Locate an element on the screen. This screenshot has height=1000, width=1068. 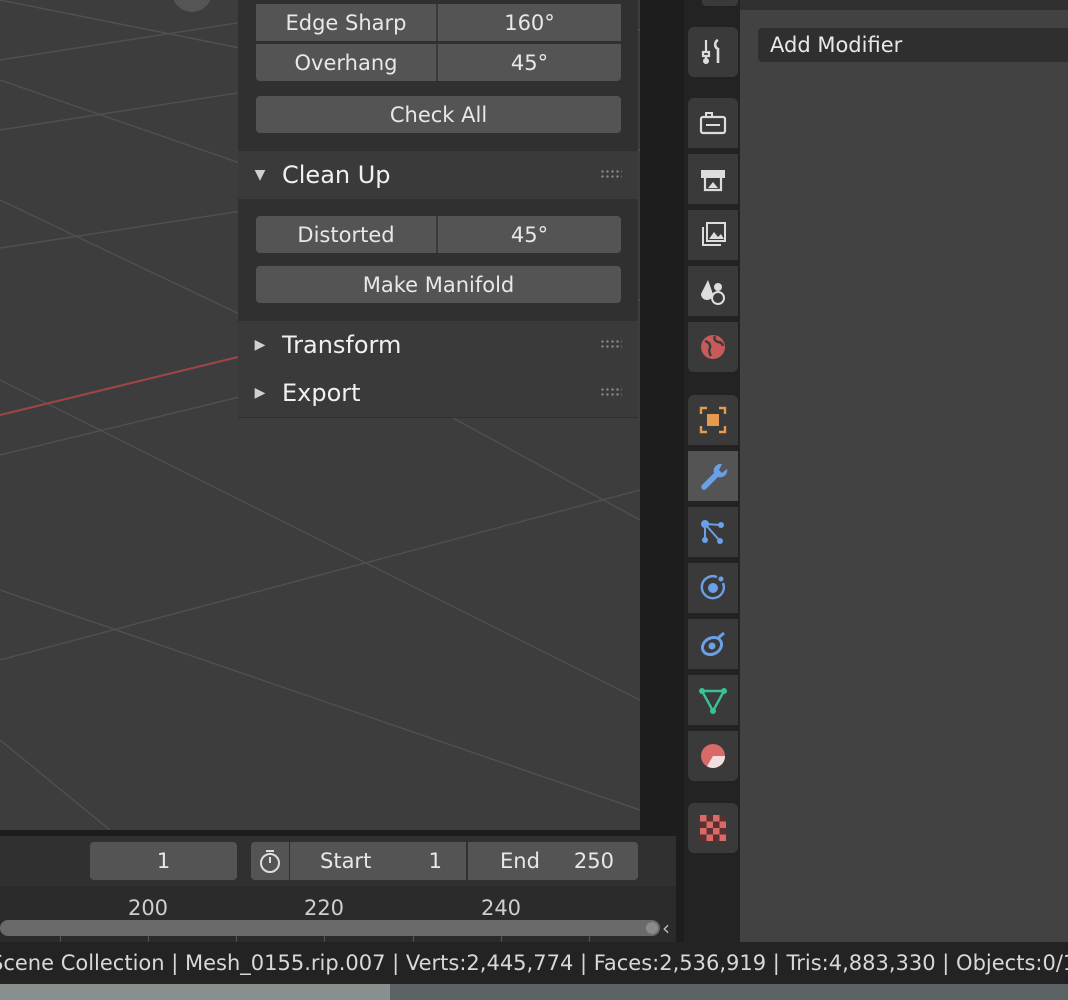
scene-tab is located at coordinates (713, 291).